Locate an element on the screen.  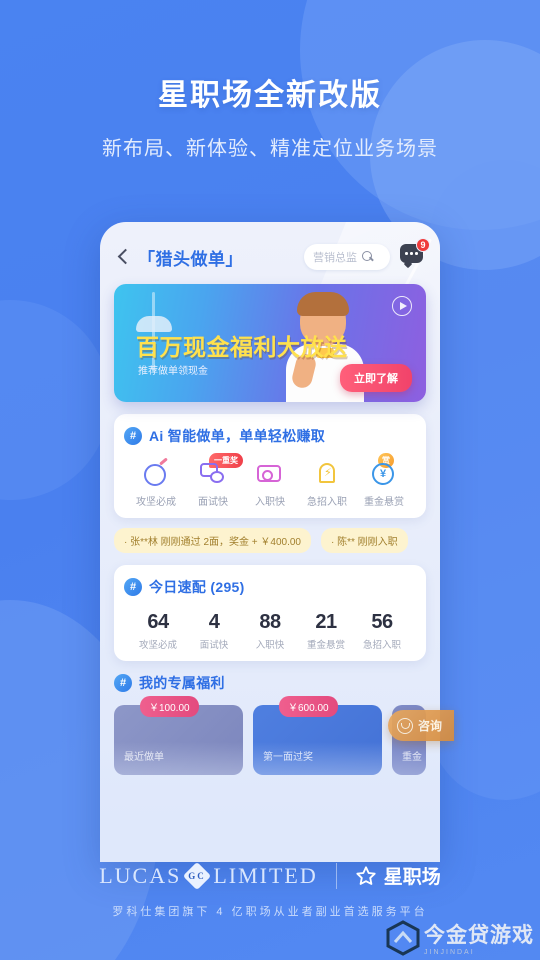
banner-section: 百万现金福利大放送 推荐做单领现金 立即了解 is located at coordinates (270, 340).